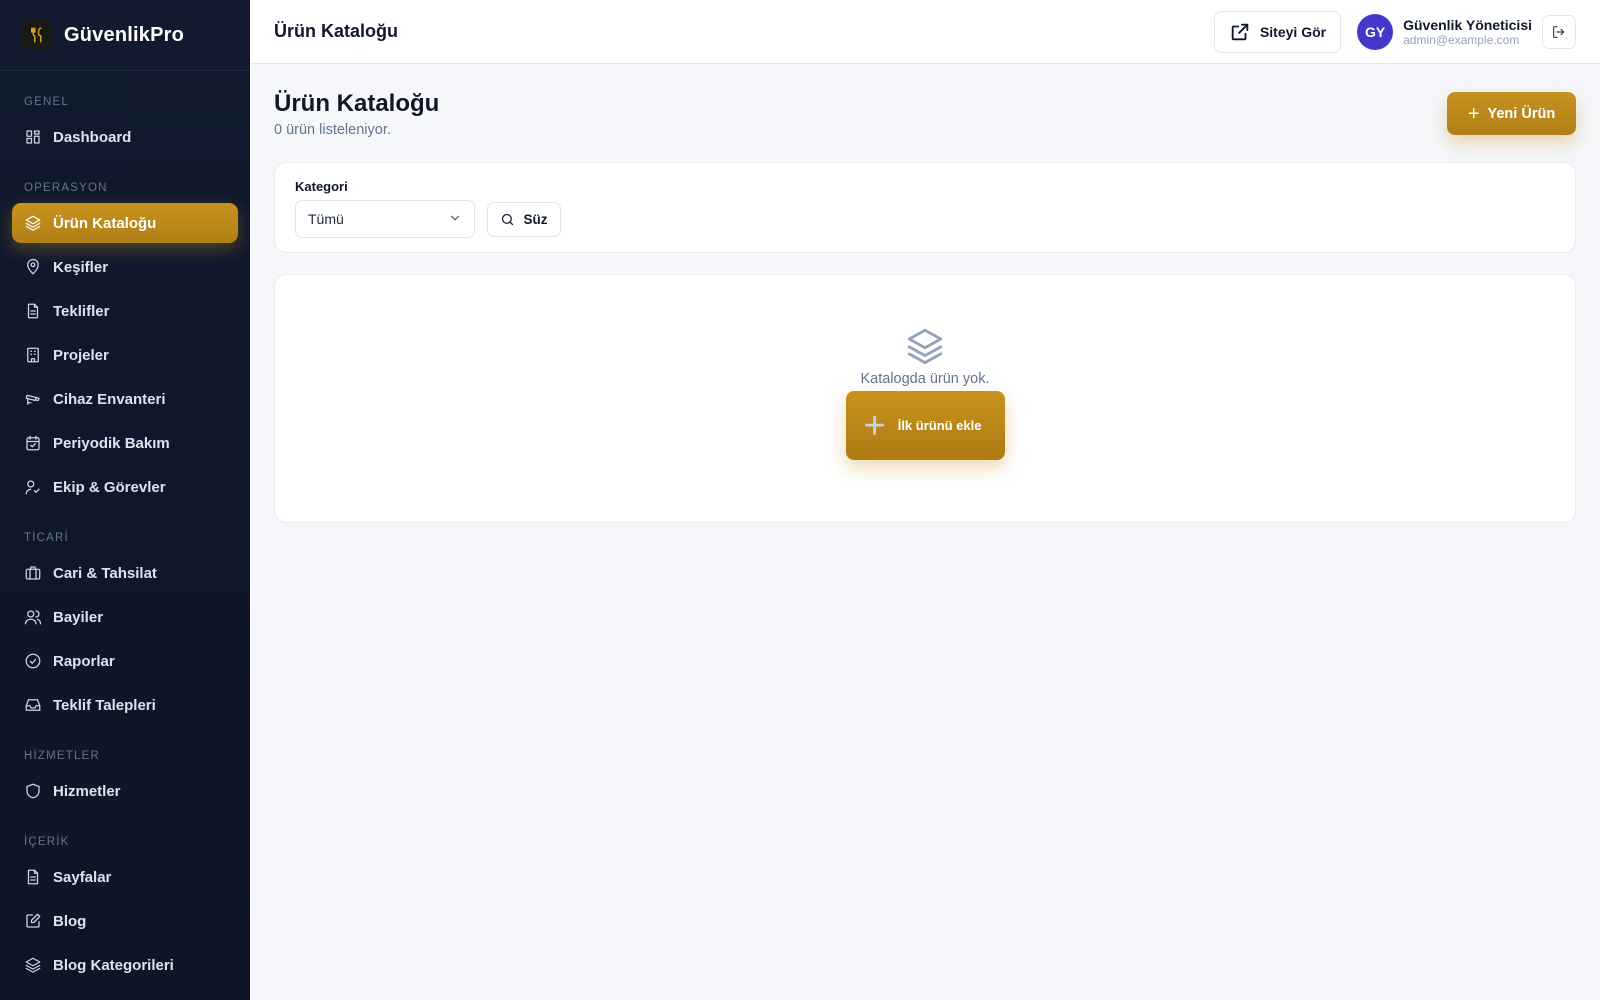 This screenshot has width=1600, height=1000. I want to click on inbox-icon, so click(33, 705).